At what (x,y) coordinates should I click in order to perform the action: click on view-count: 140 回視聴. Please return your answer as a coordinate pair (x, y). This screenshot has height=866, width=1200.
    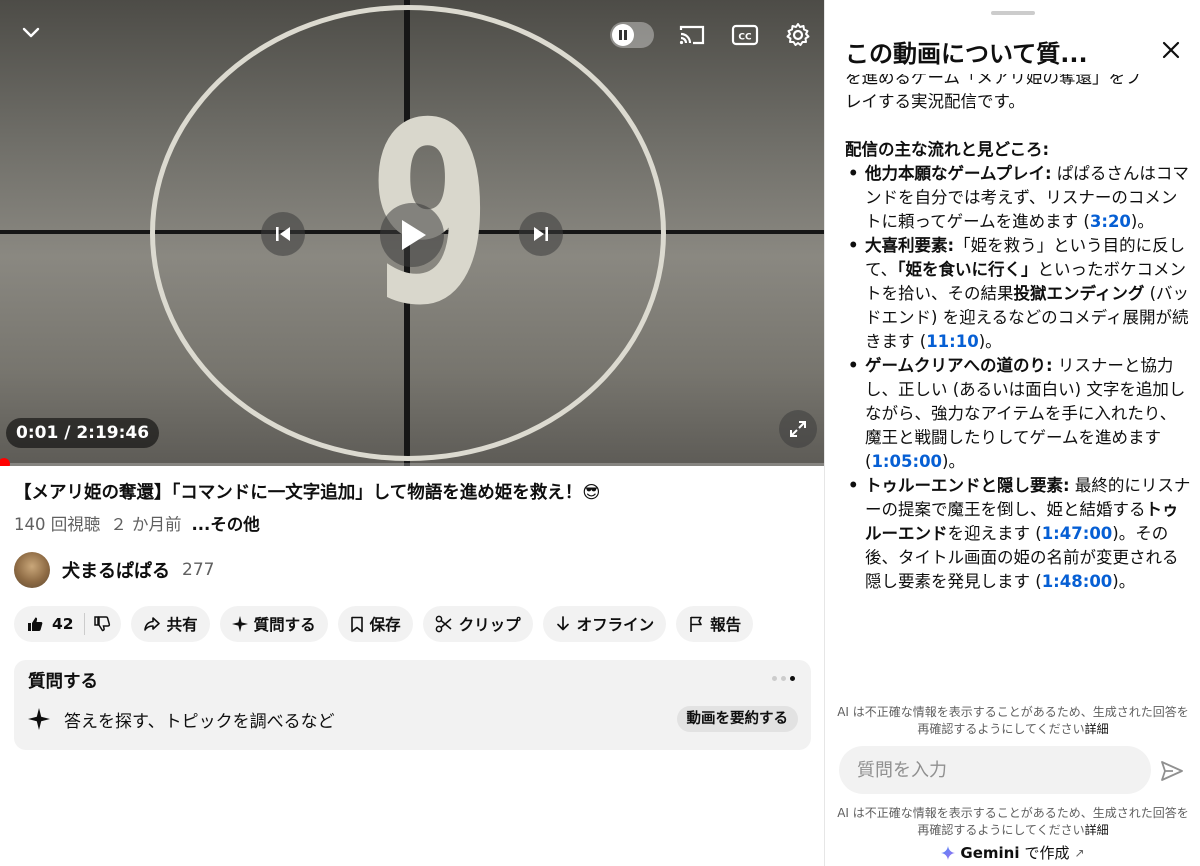
    Looking at the image, I should click on (57, 524).